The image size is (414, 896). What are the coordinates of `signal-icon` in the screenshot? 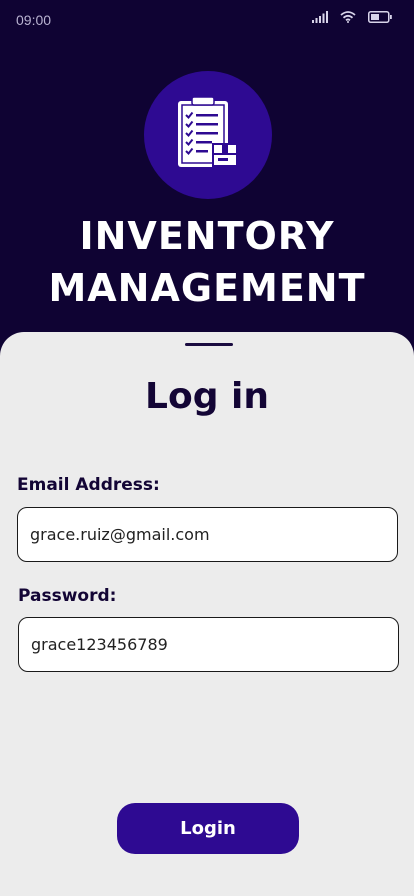 It's located at (320, 19).